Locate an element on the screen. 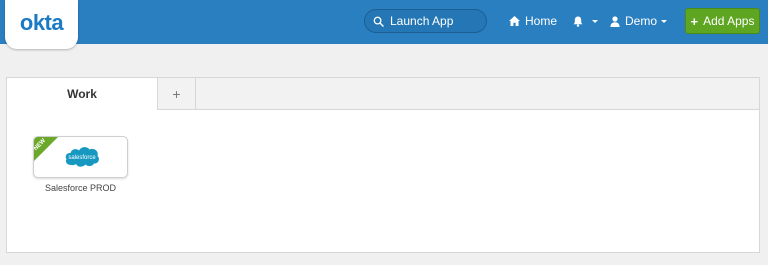  user-menu: Demo is located at coordinates (639, 21).